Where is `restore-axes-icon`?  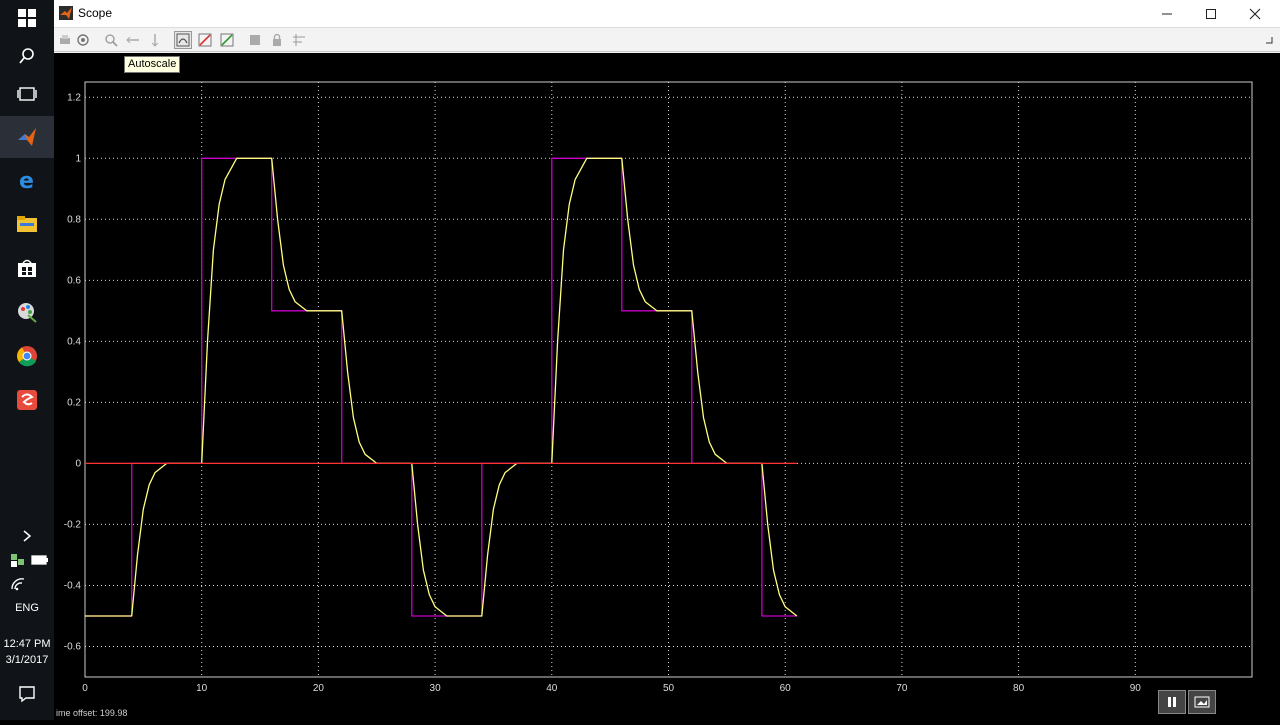 restore-axes-icon is located at coordinates (227, 40).